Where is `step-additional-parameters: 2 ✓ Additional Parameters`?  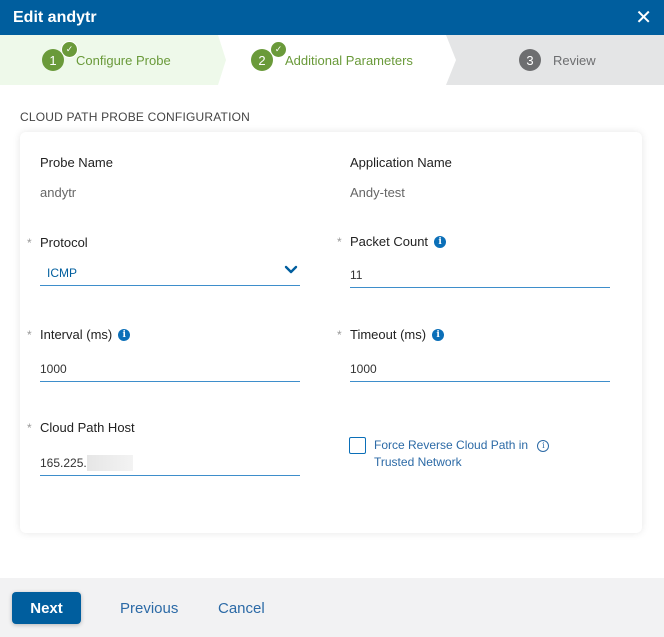 step-additional-parameters: 2 ✓ Additional Parameters is located at coordinates (332, 60).